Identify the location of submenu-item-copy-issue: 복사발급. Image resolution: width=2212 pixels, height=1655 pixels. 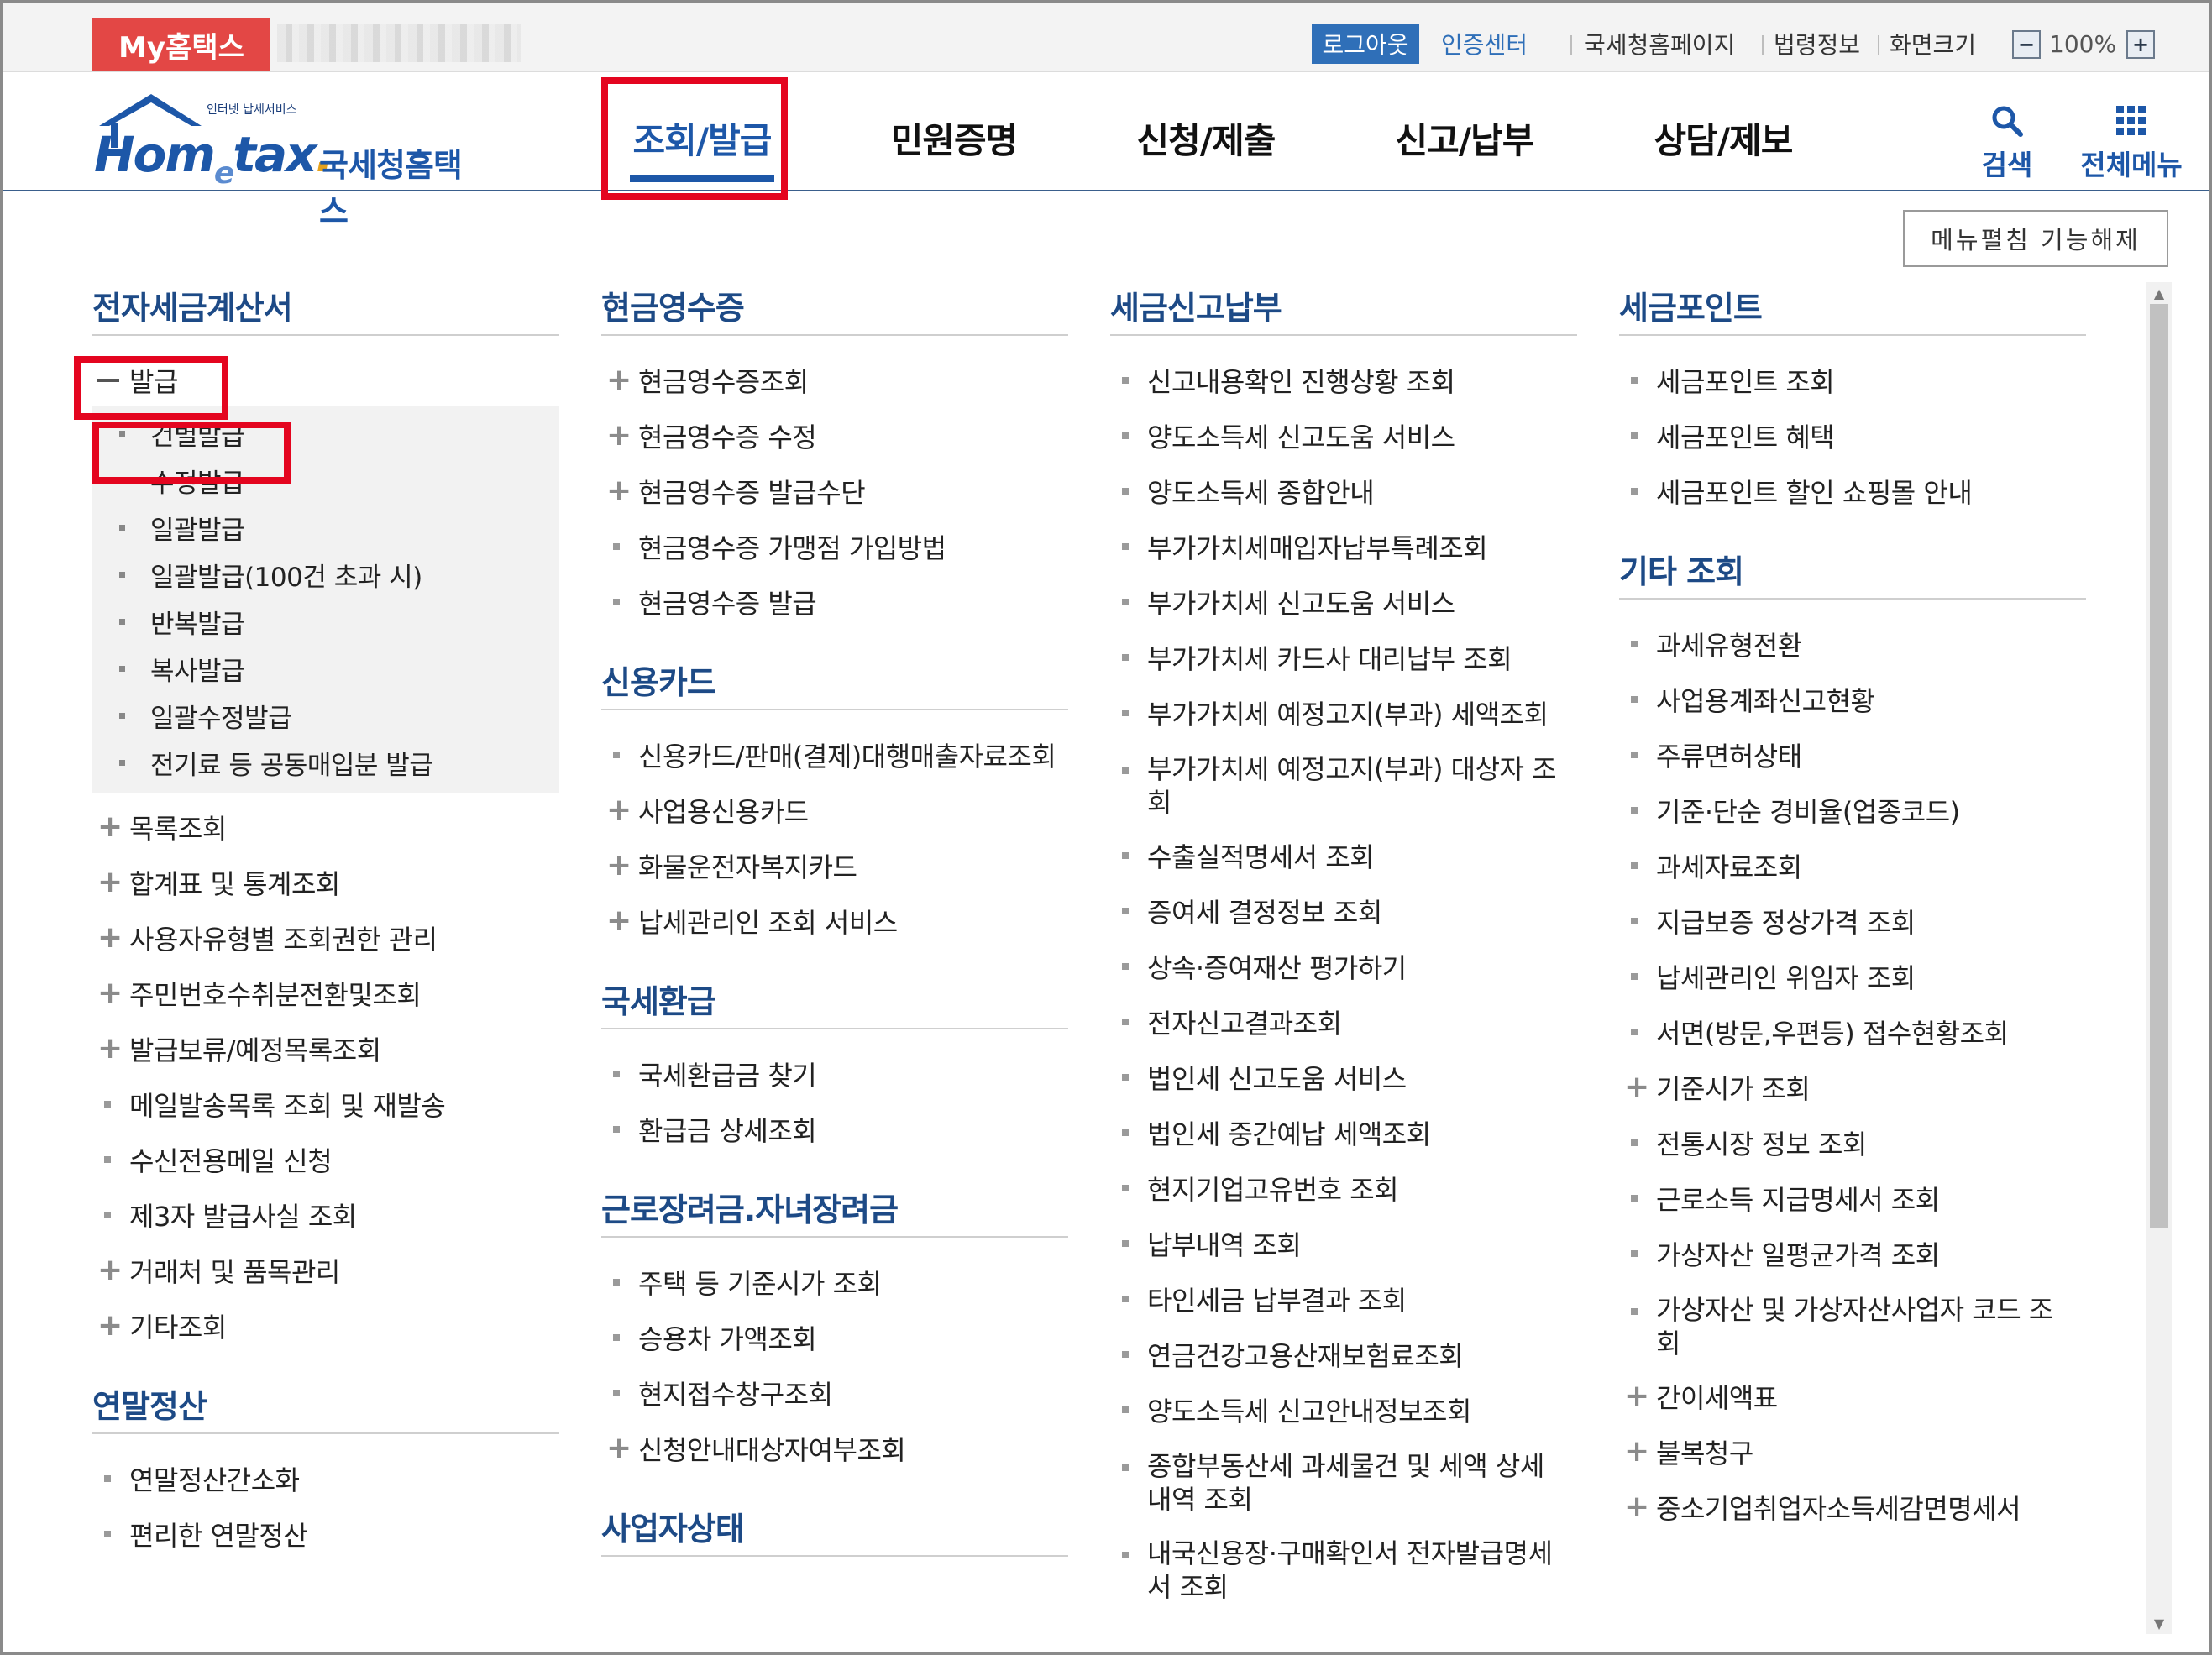
(325, 668).